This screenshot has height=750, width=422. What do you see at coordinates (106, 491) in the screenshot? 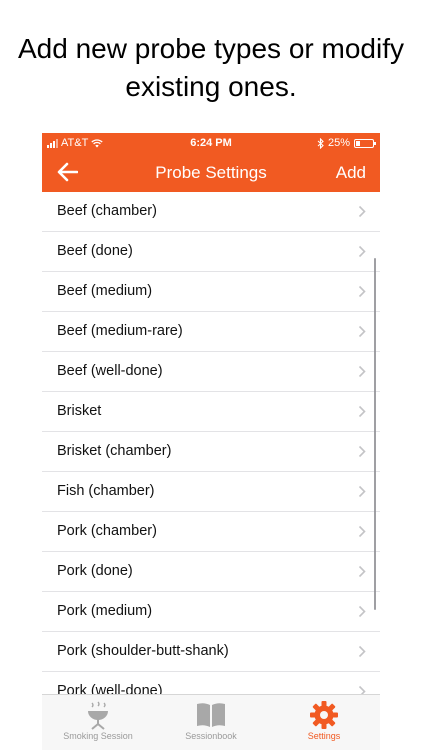
I see `probe-item-label: Fish (chamber)` at bounding box center [106, 491].